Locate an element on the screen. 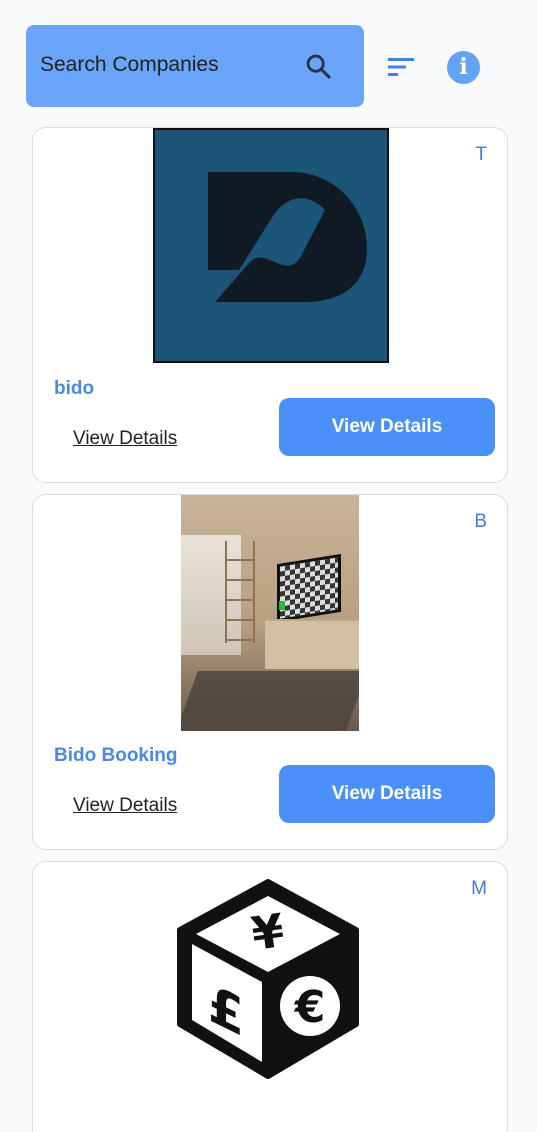 The image size is (537, 1132). company-initial: B is located at coordinates (480, 521).